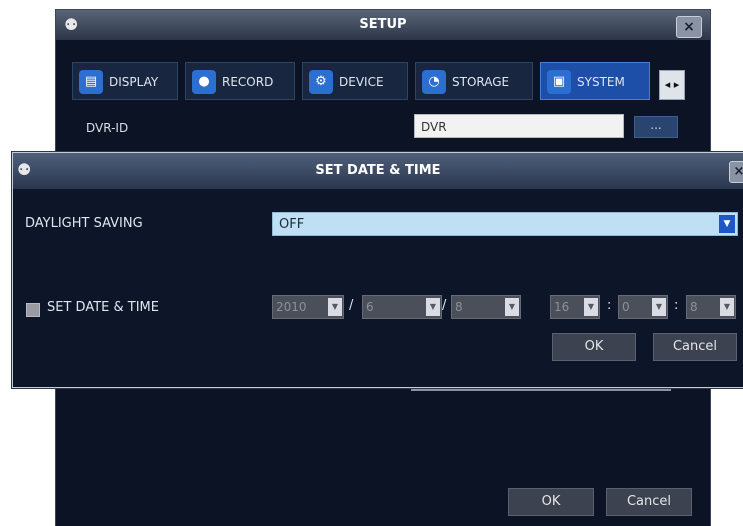 The width and height of the screenshot is (743, 526). What do you see at coordinates (434, 82) in the screenshot?
I see `disk-icon: ◔` at bounding box center [434, 82].